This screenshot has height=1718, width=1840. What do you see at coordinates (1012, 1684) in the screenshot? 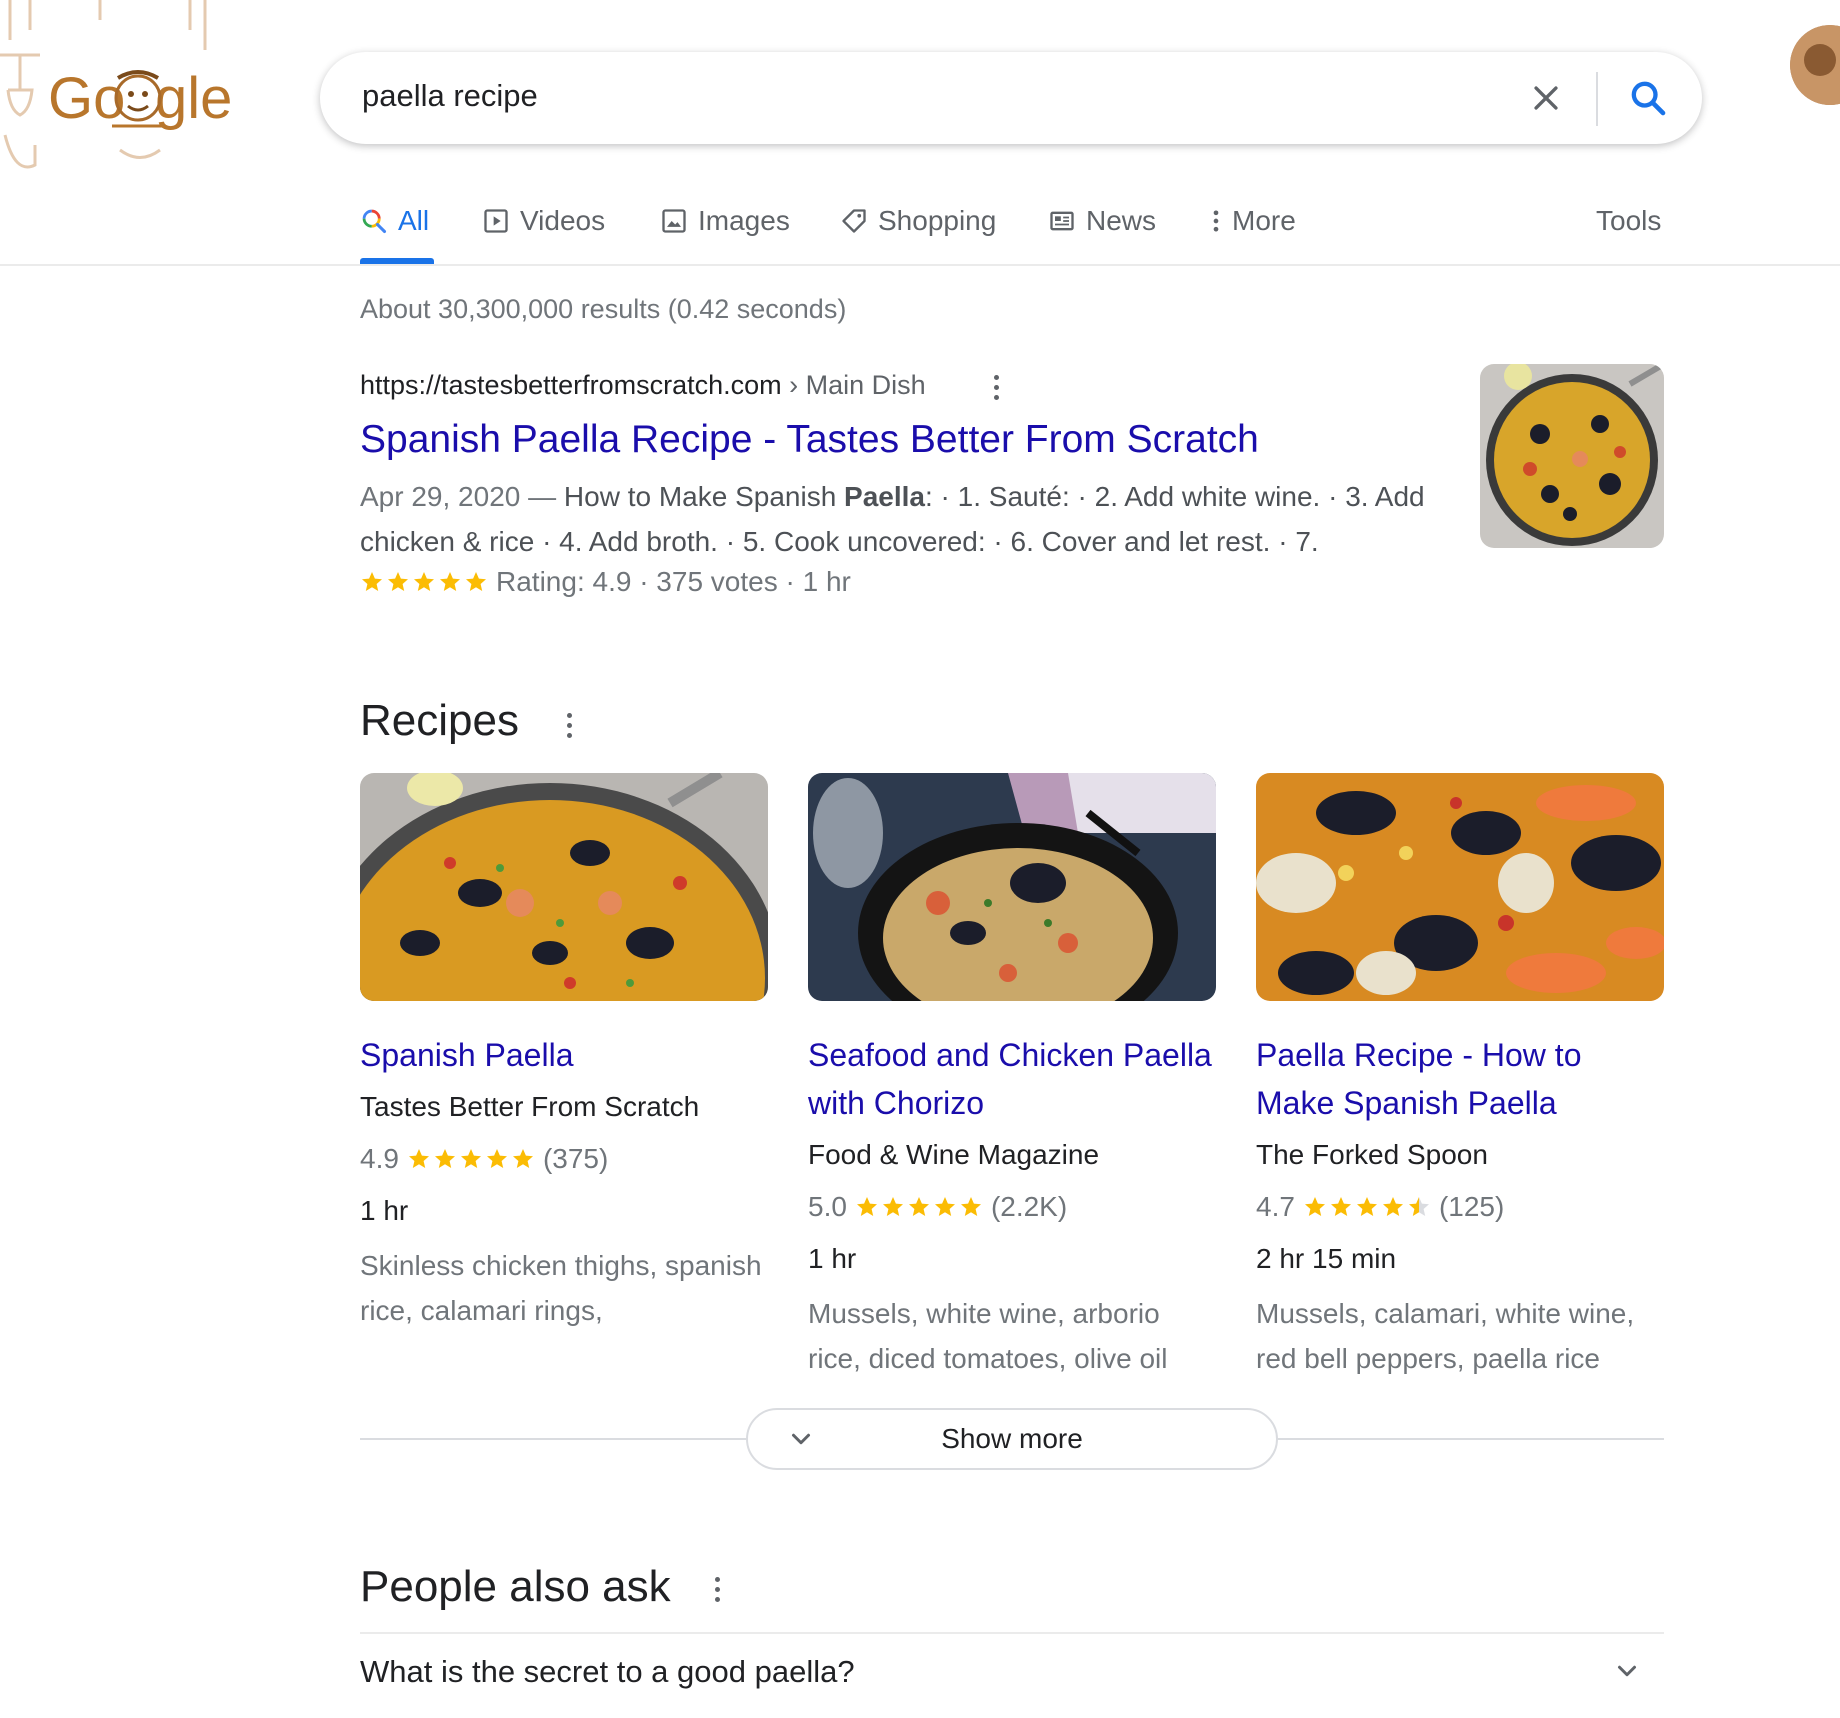
I see `question-item: What is the secret to a good paella?` at bounding box center [1012, 1684].